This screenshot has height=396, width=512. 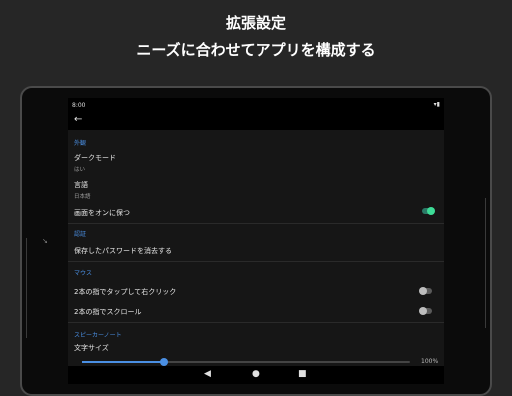 I want to click on promo-title: 拡張設定, so click(x=255, y=23).